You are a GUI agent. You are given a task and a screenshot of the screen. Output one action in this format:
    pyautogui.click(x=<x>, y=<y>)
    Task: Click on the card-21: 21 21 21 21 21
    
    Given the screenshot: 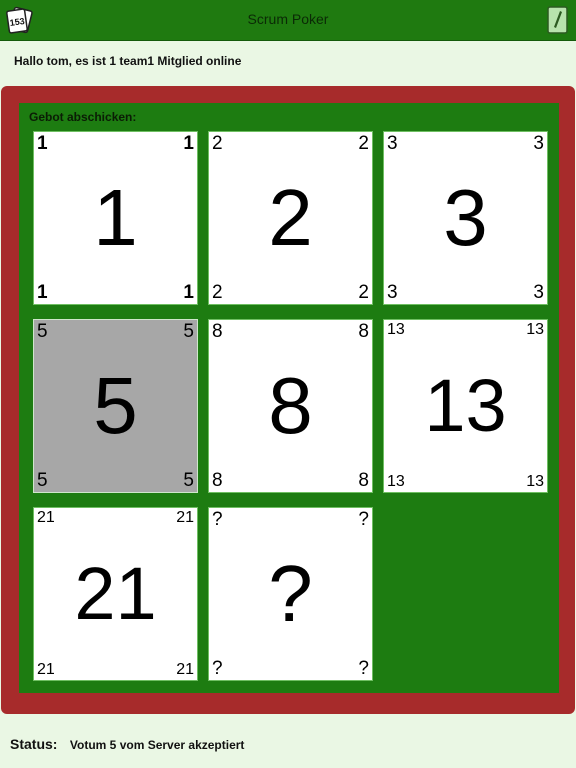 What is the action you would take?
    pyautogui.click(x=115, y=594)
    